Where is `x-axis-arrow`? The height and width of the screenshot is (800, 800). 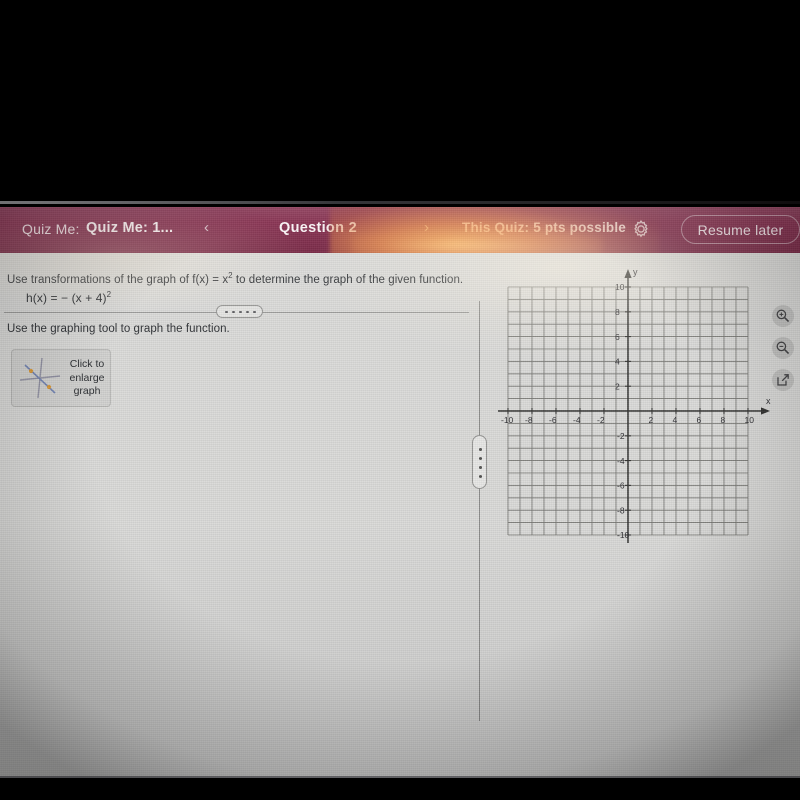
x-axis-arrow is located at coordinates (765, 411).